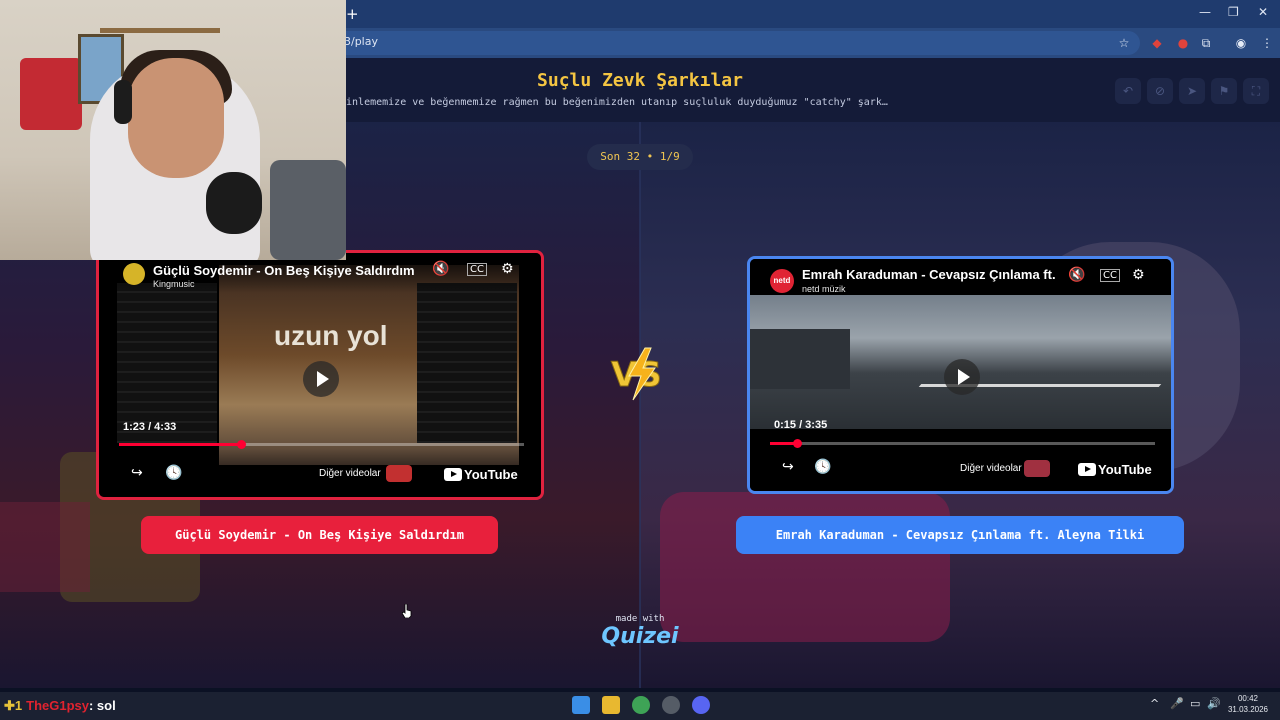 This screenshot has height=720, width=1280. Describe the element at coordinates (241, 444) in the screenshot. I see `left-progress-knob` at that location.